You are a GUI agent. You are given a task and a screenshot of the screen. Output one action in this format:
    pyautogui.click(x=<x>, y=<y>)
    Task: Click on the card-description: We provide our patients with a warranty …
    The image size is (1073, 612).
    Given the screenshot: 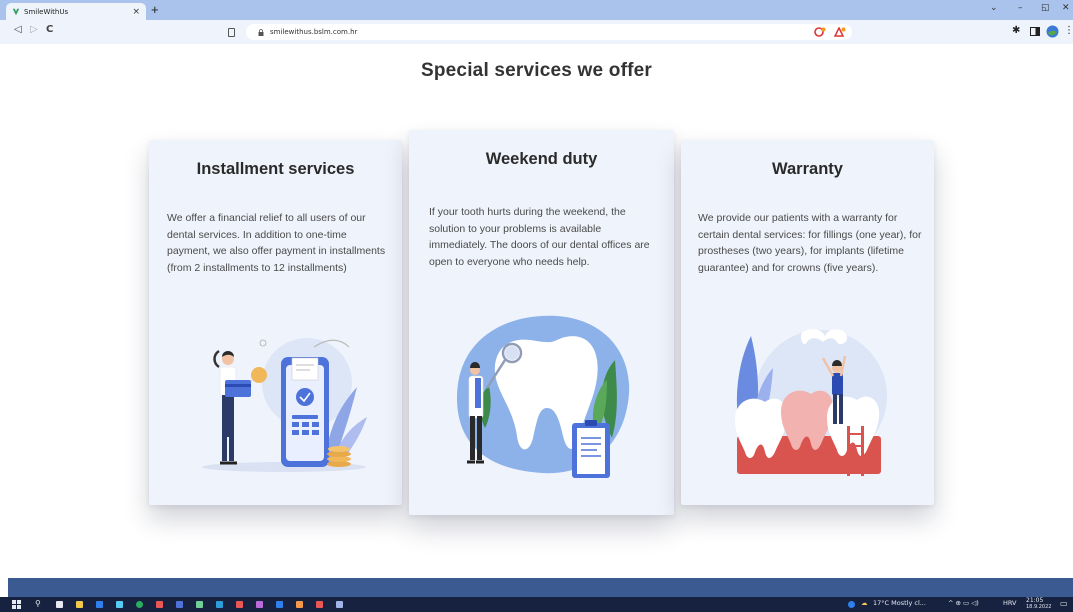 What is the action you would take?
    pyautogui.click(x=810, y=243)
    